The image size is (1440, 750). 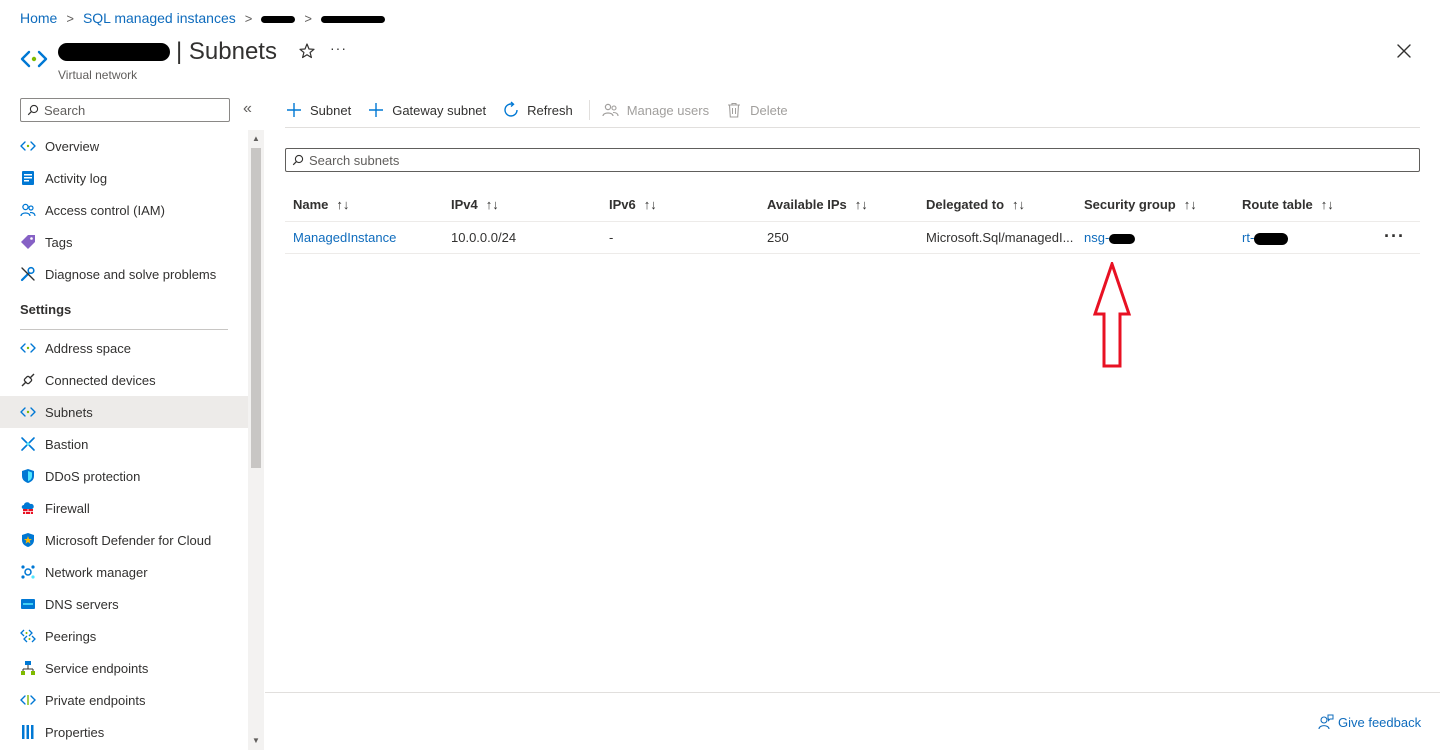 I want to click on more-options-button: ···, so click(x=338, y=48).